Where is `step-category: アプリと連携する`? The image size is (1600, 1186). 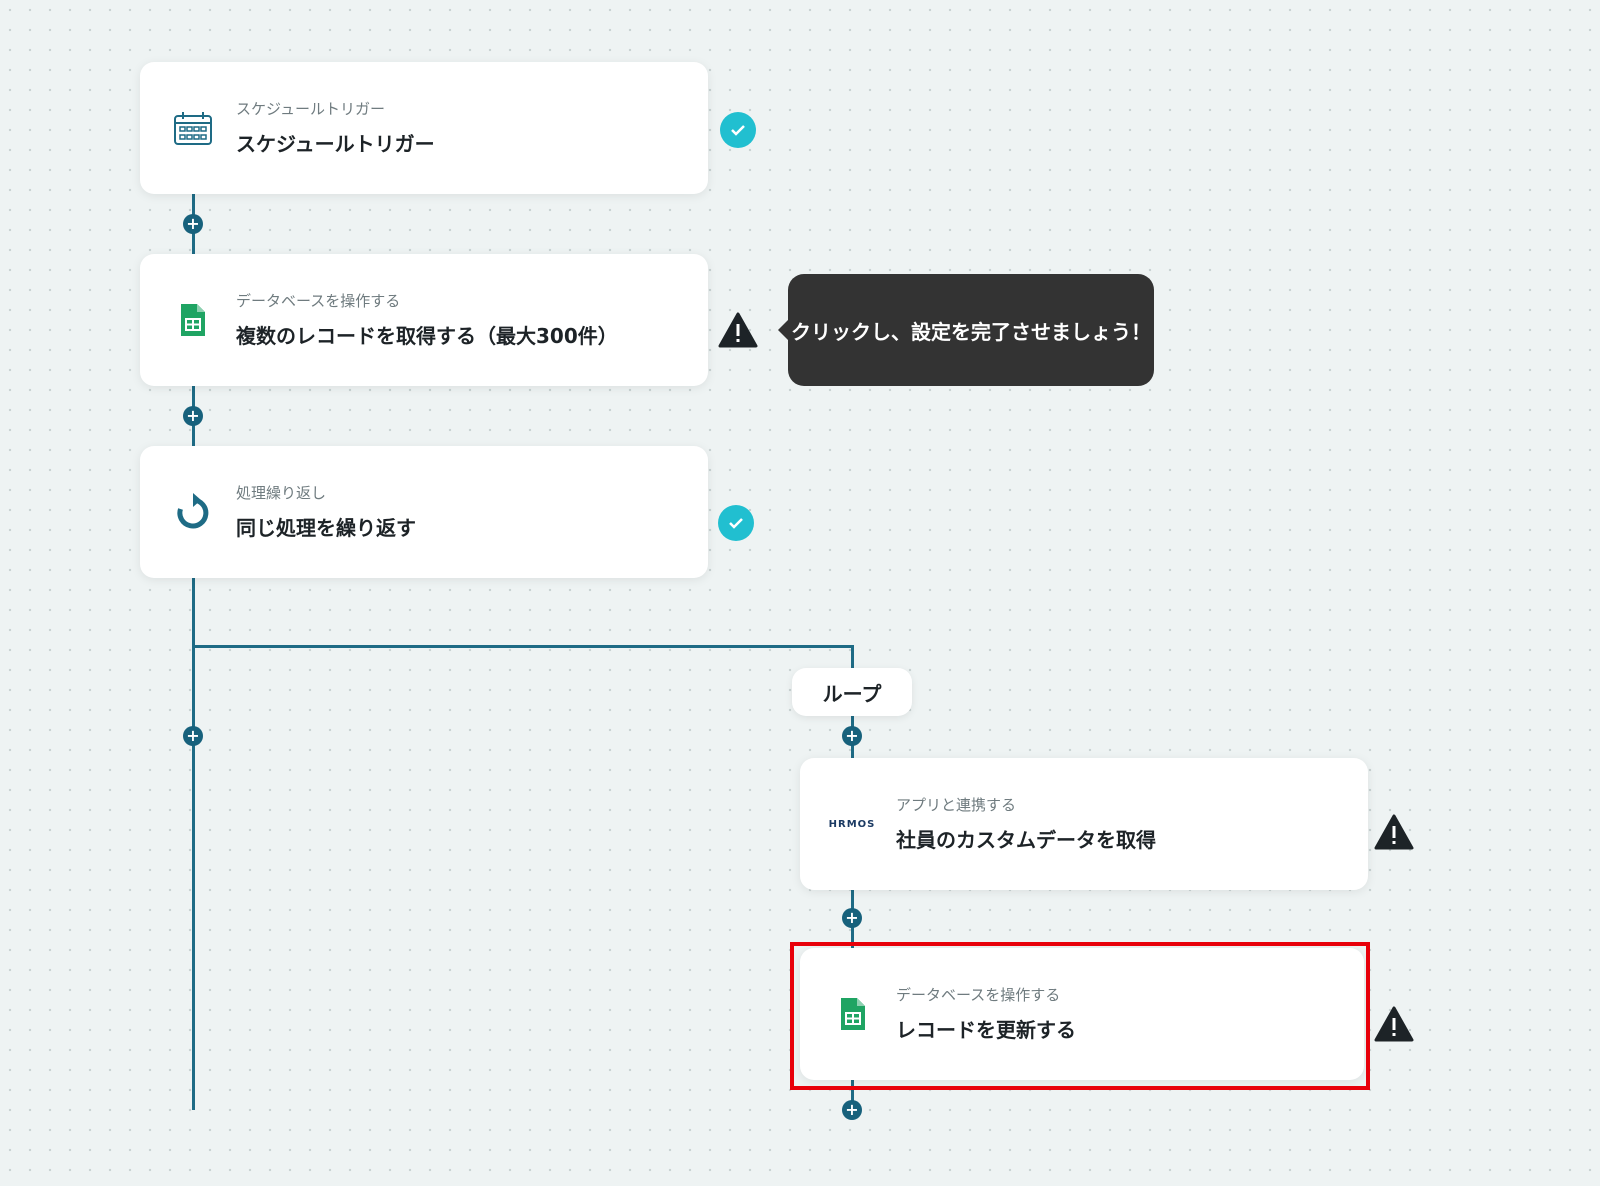
step-category: アプリと連携する is located at coordinates (956, 805).